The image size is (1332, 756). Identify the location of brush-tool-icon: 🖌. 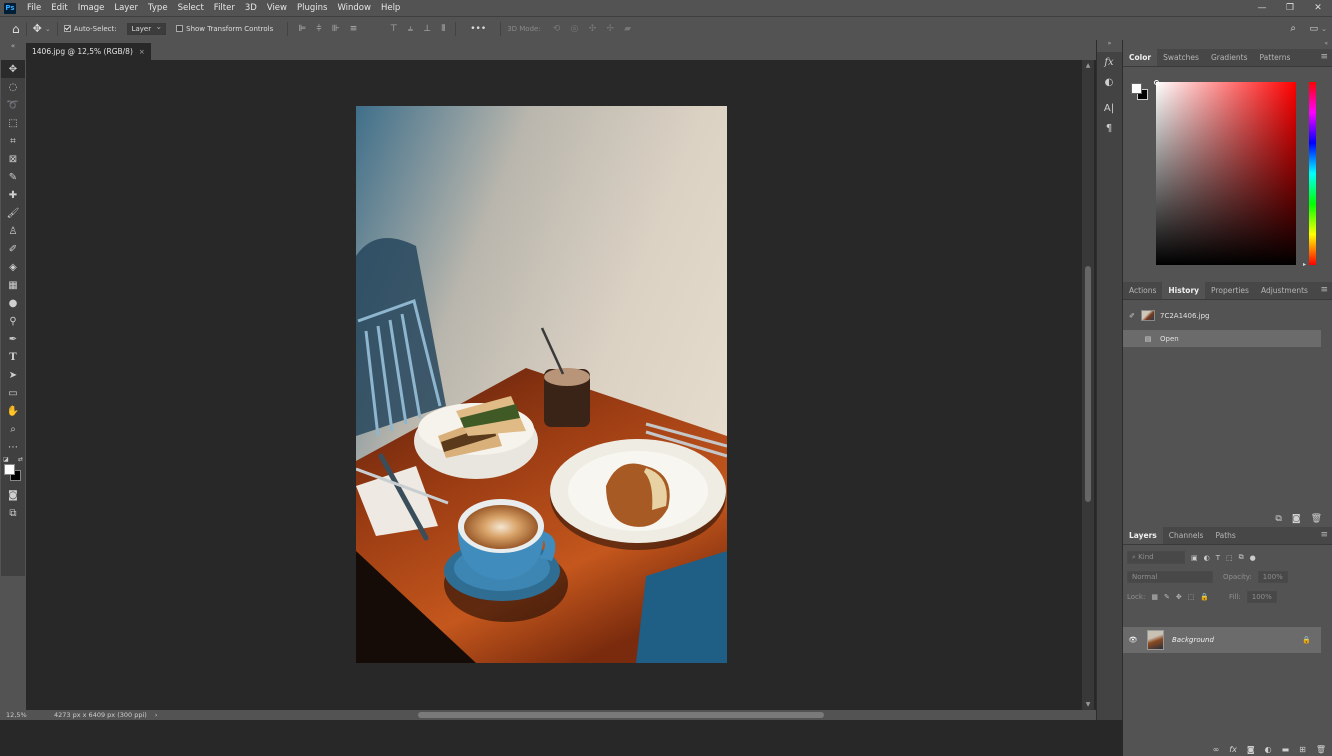
(13, 213).